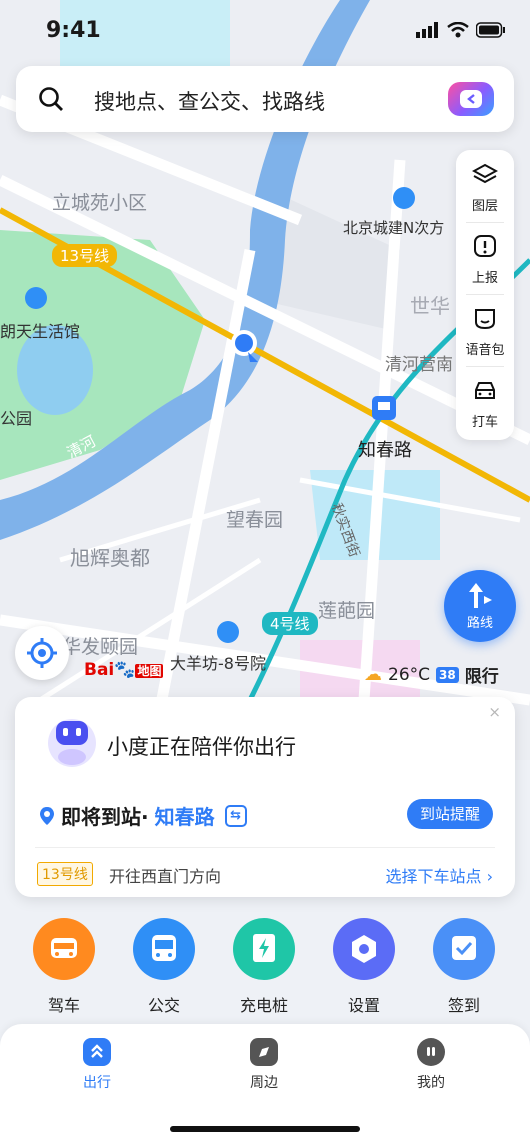 This screenshot has height=1143, width=530. I want to click on tab-nearby: 周边, so click(264, 1065).